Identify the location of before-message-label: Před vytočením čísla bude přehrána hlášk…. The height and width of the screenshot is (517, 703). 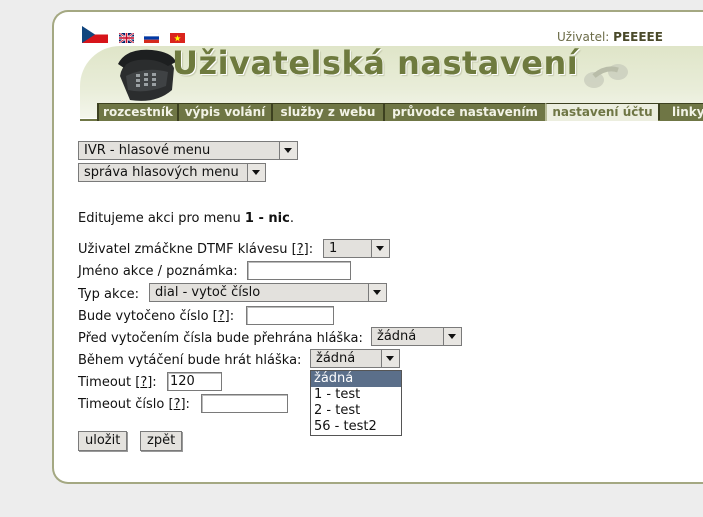
(220, 338).